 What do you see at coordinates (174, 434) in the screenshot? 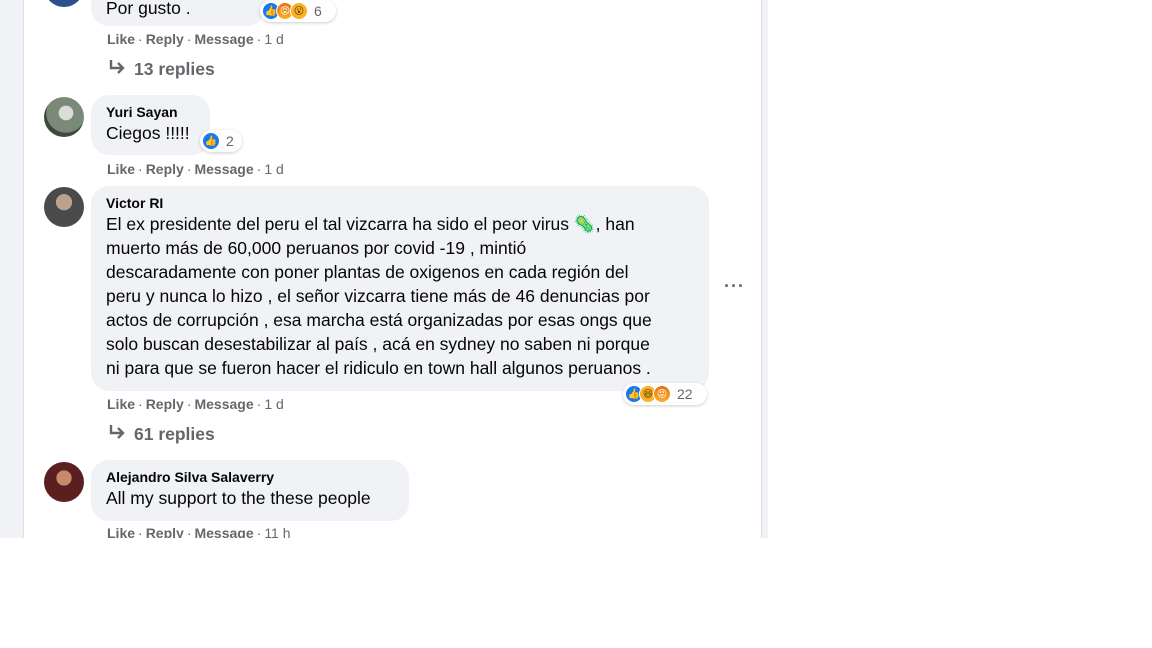
I see `replies-count: 61 replies` at bounding box center [174, 434].